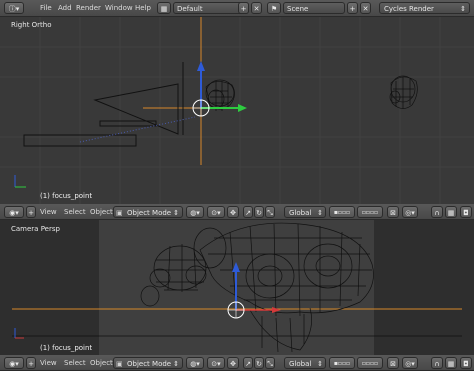  Describe the element at coordinates (220, 95) in the screenshot. I see `monkey-wireframe-side` at that location.